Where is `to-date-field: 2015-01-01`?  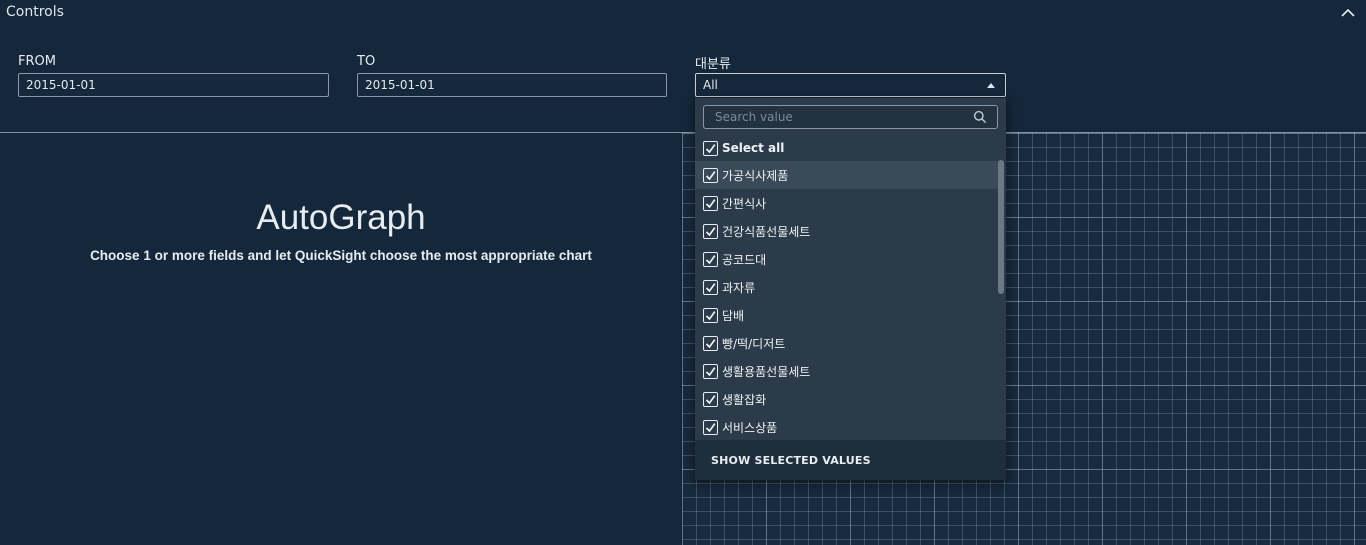
to-date-field: 2015-01-01 is located at coordinates (512, 85).